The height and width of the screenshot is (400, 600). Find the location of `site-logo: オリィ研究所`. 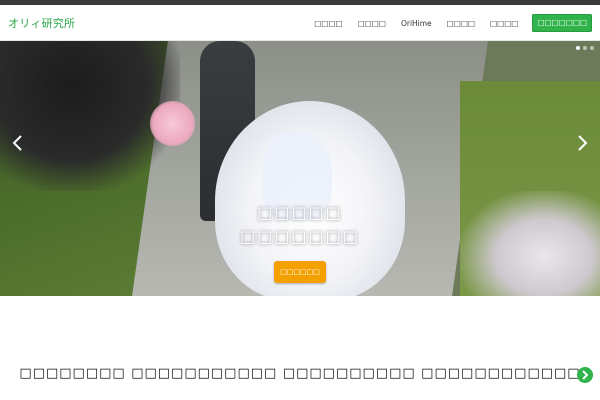

site-logo: オリィ研究所 is located at coordinates (41, 23).